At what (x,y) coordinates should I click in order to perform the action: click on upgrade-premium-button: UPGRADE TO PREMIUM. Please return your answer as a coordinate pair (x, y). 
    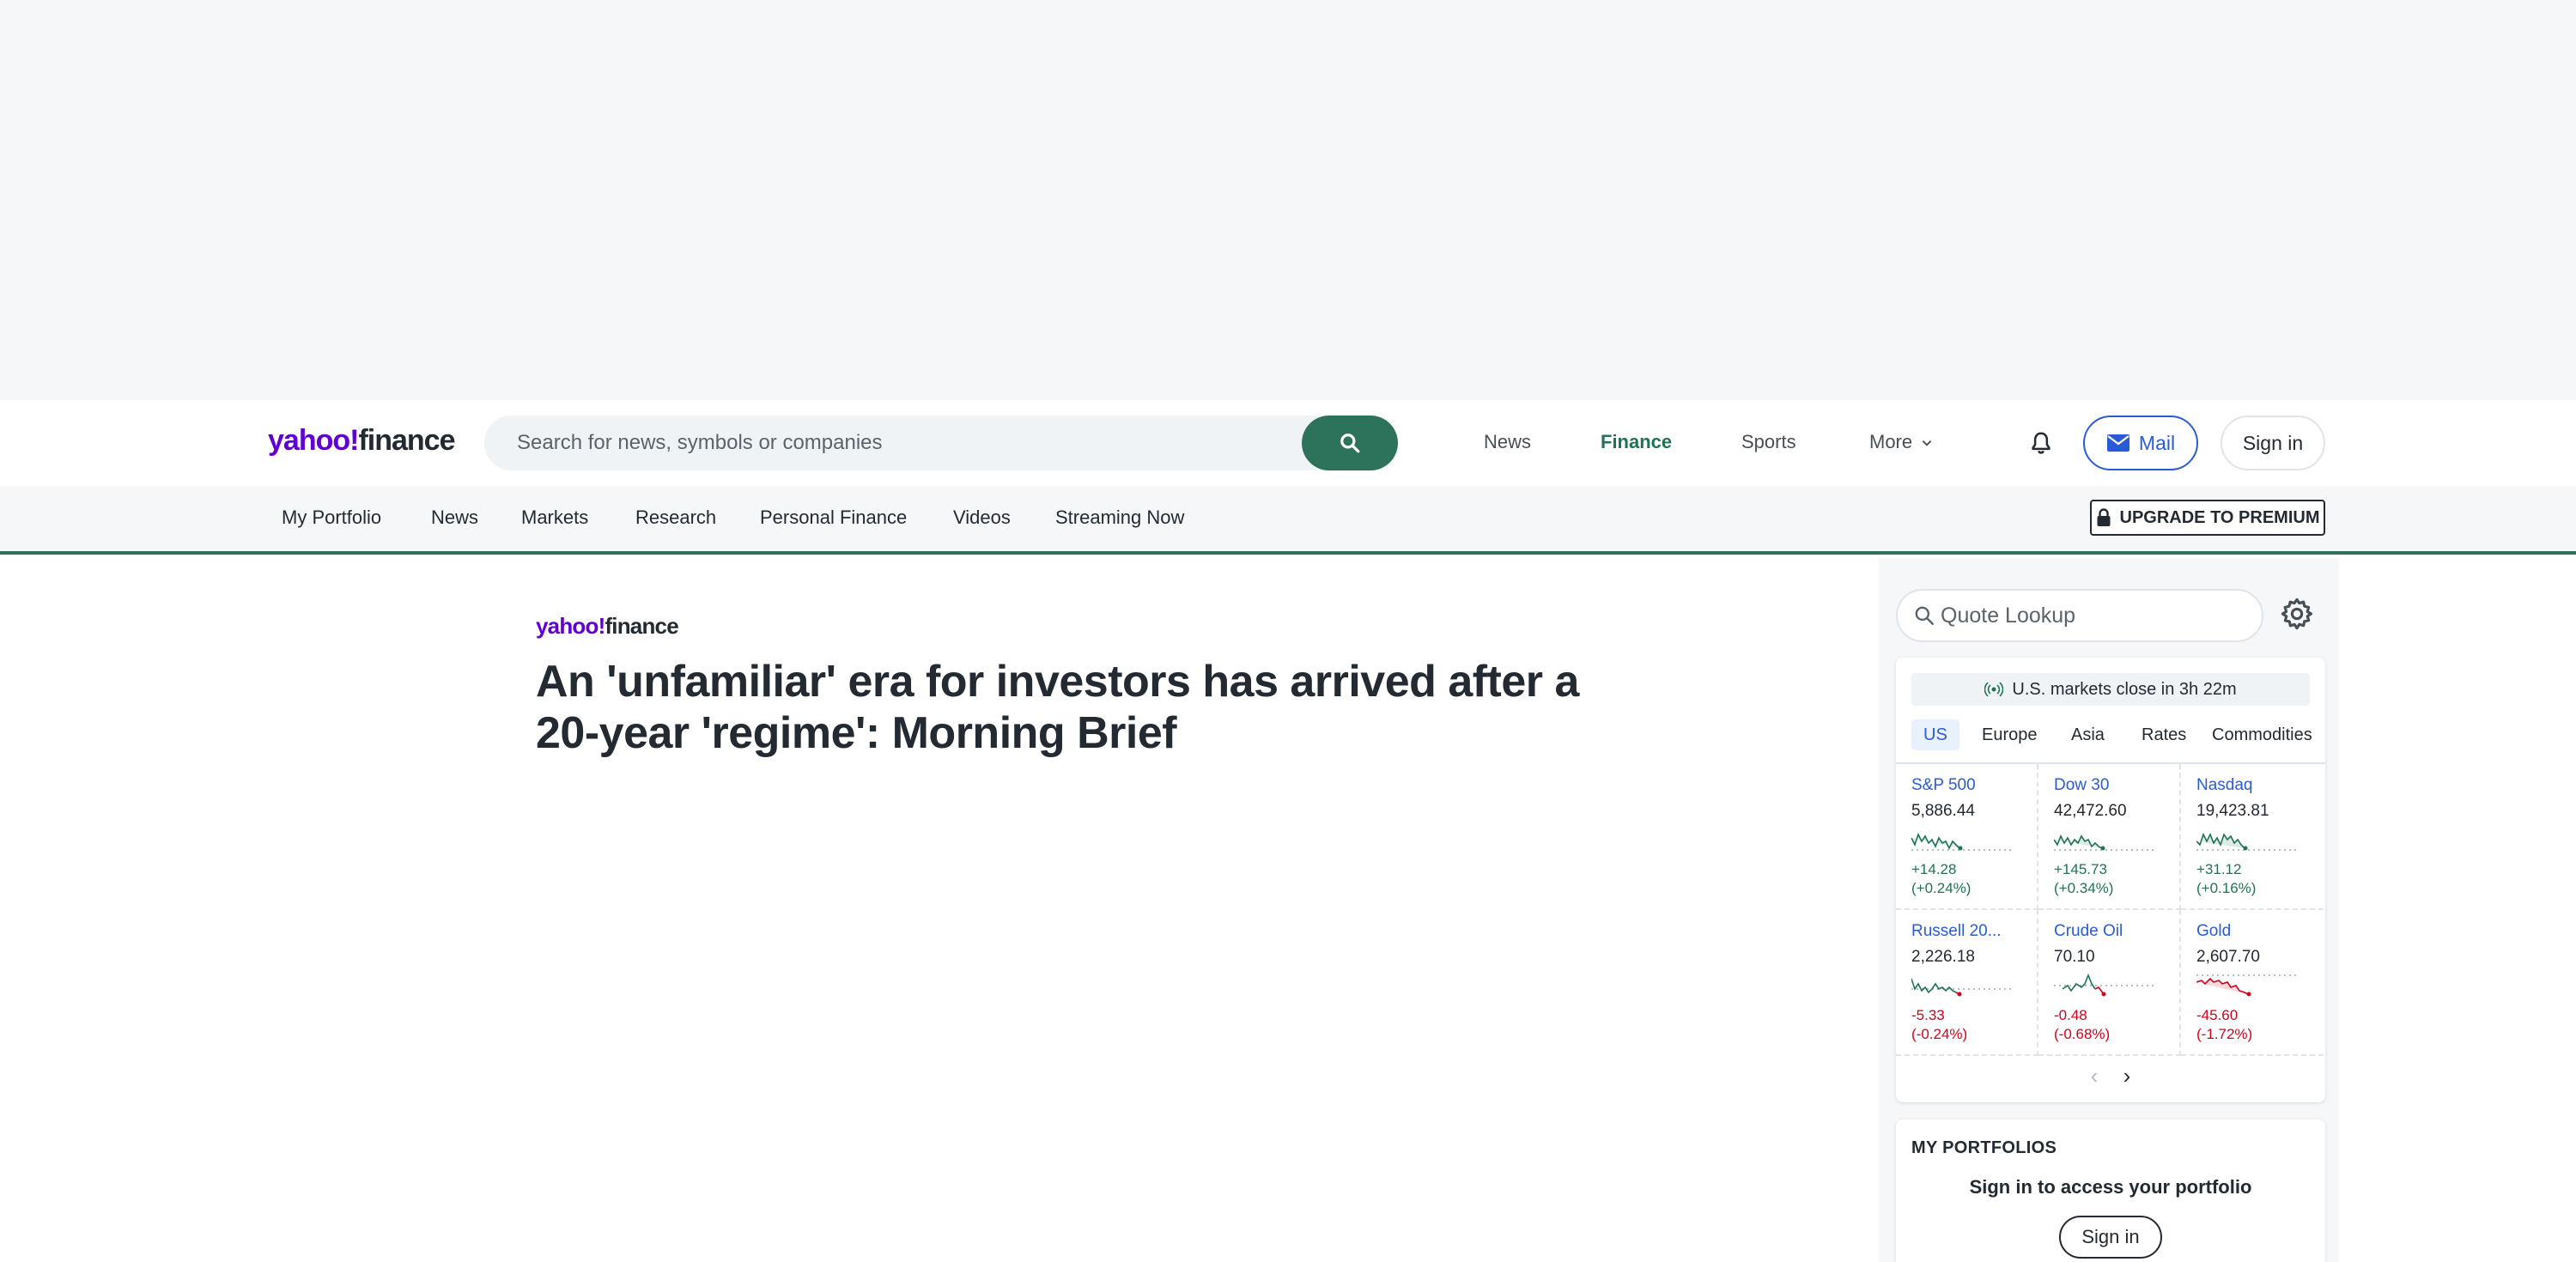
    Looking at the image, I should click on (2207, 518).